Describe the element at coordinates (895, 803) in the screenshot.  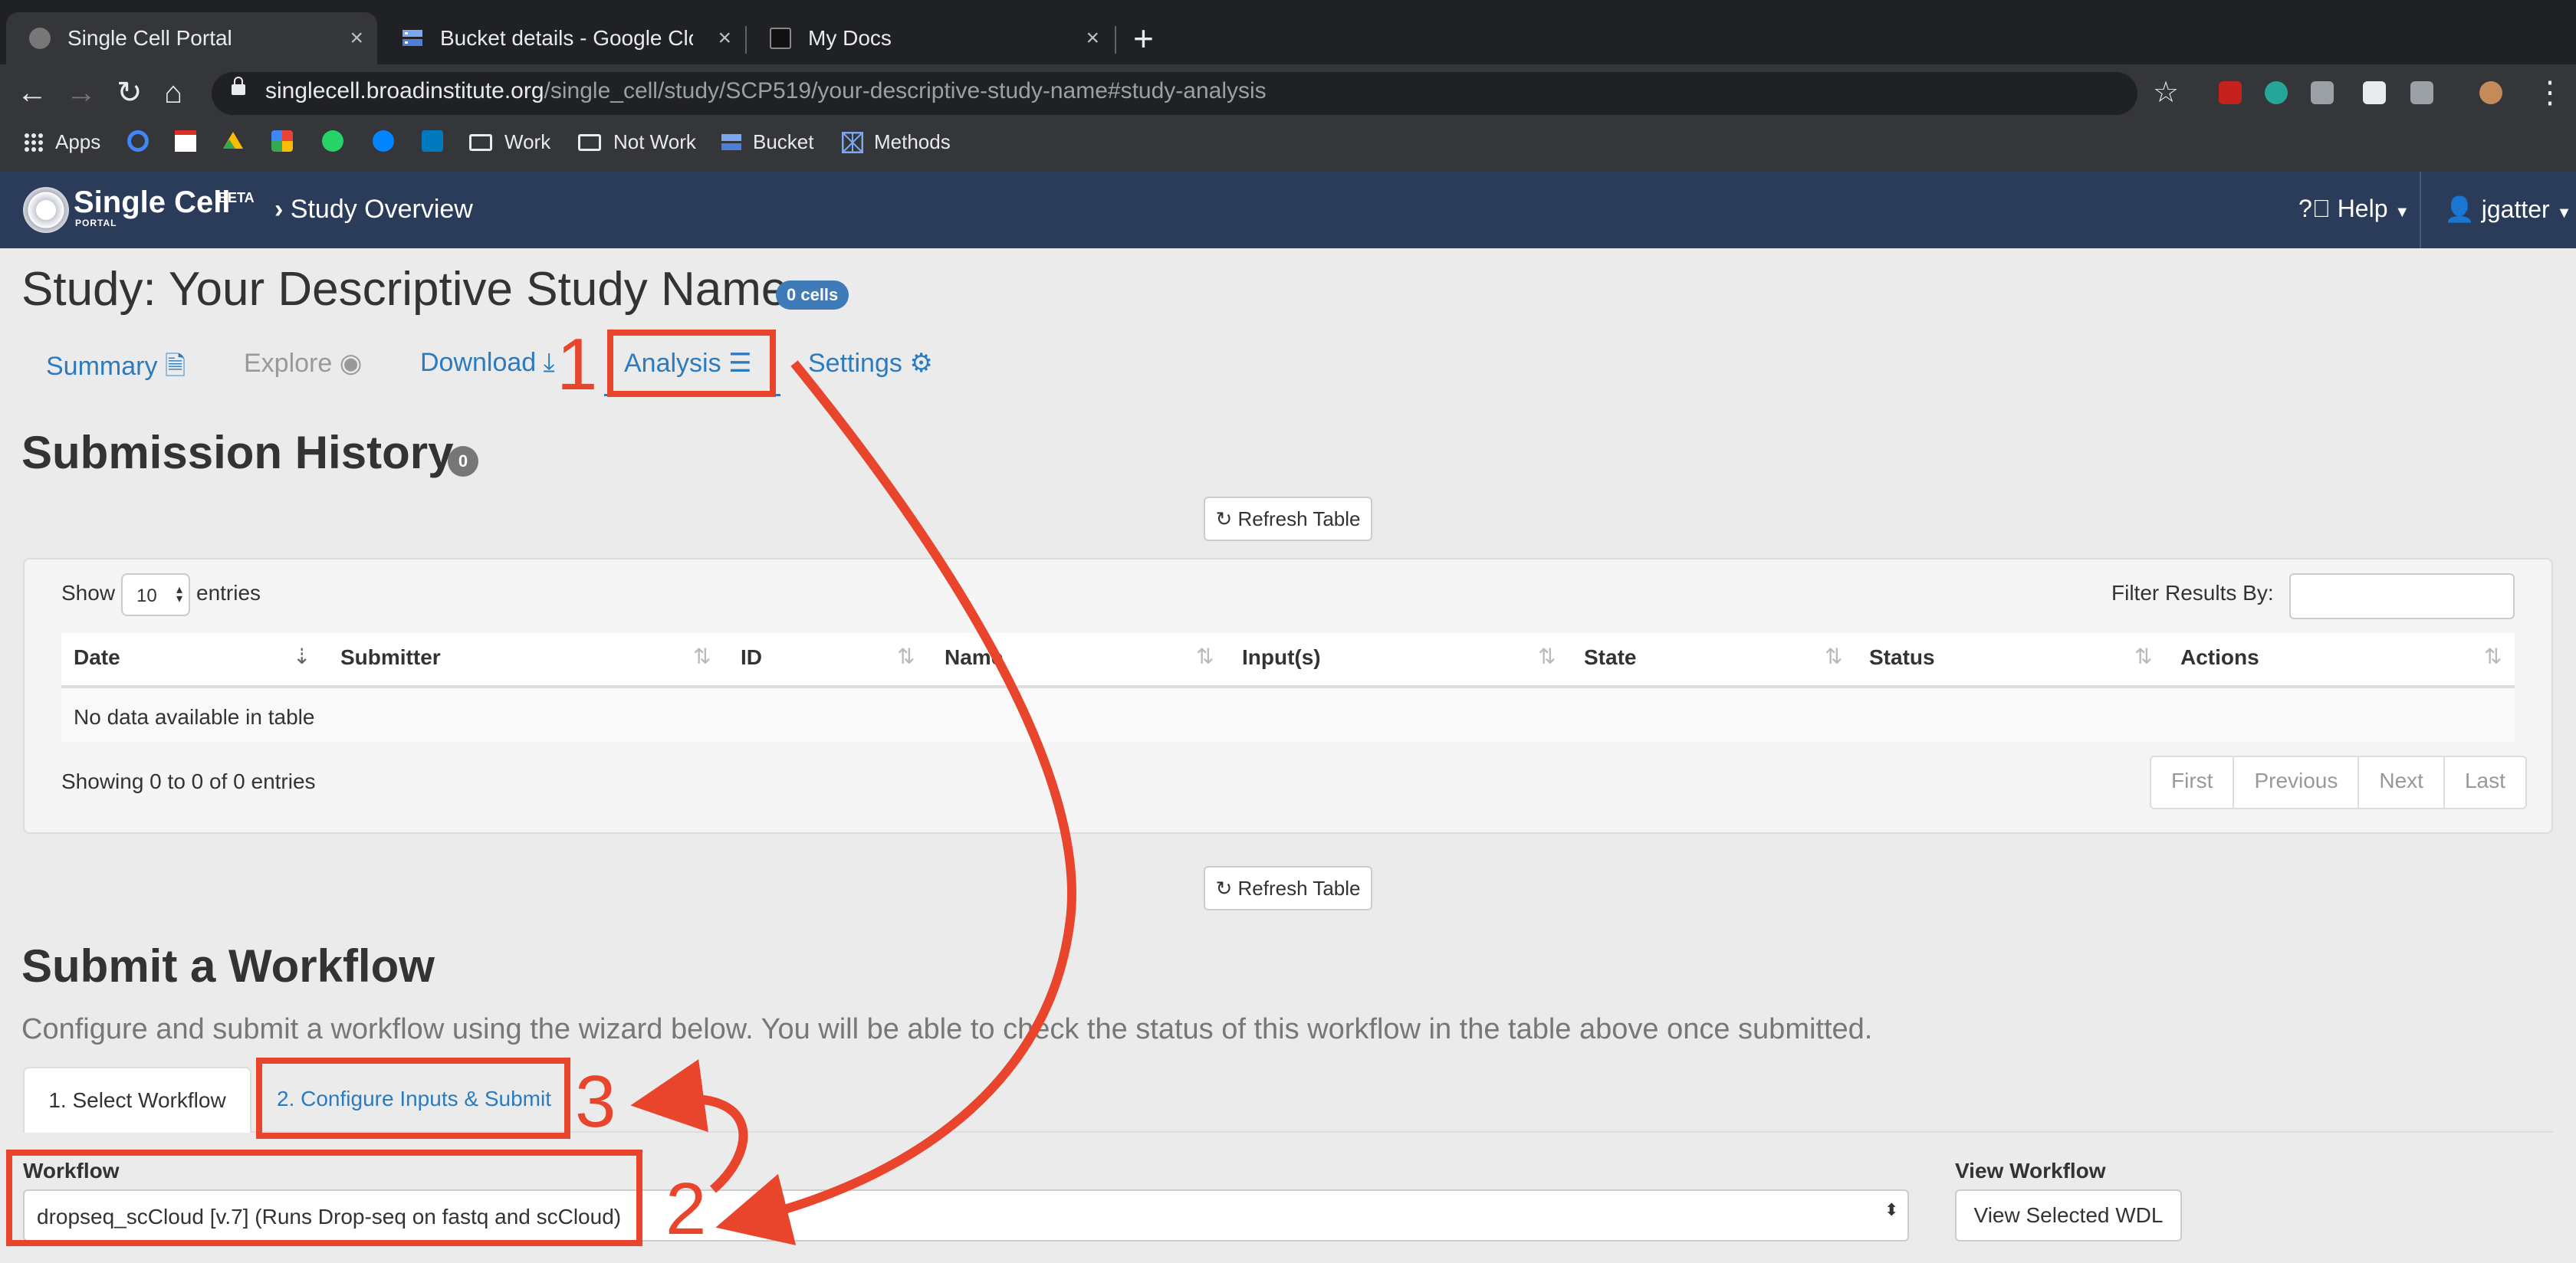
I see `arrow-analysis-to-workflow` at that location.